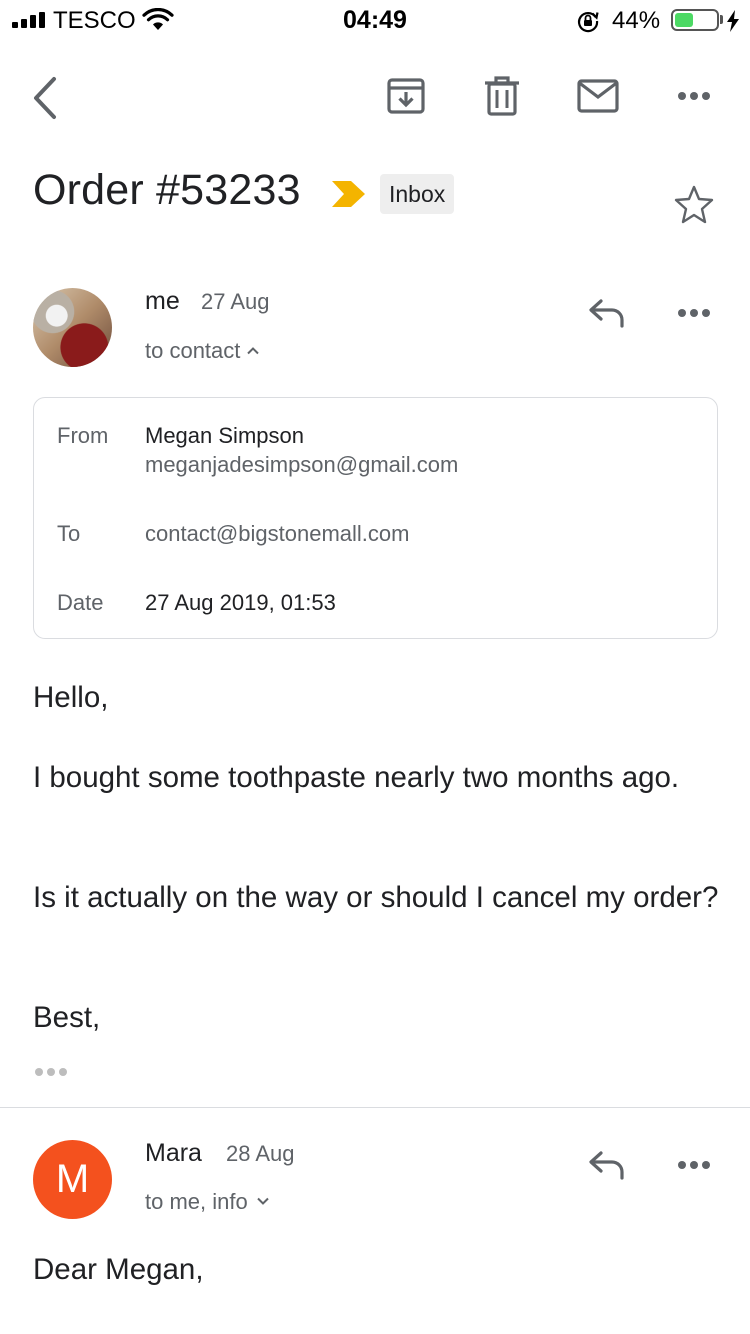 Image resolution: width=750 pixels, height=1334 pixels. Describe the element at coordinates (260, 1153) in the screenshot. I see `message-date: 28 Aug` at that location.